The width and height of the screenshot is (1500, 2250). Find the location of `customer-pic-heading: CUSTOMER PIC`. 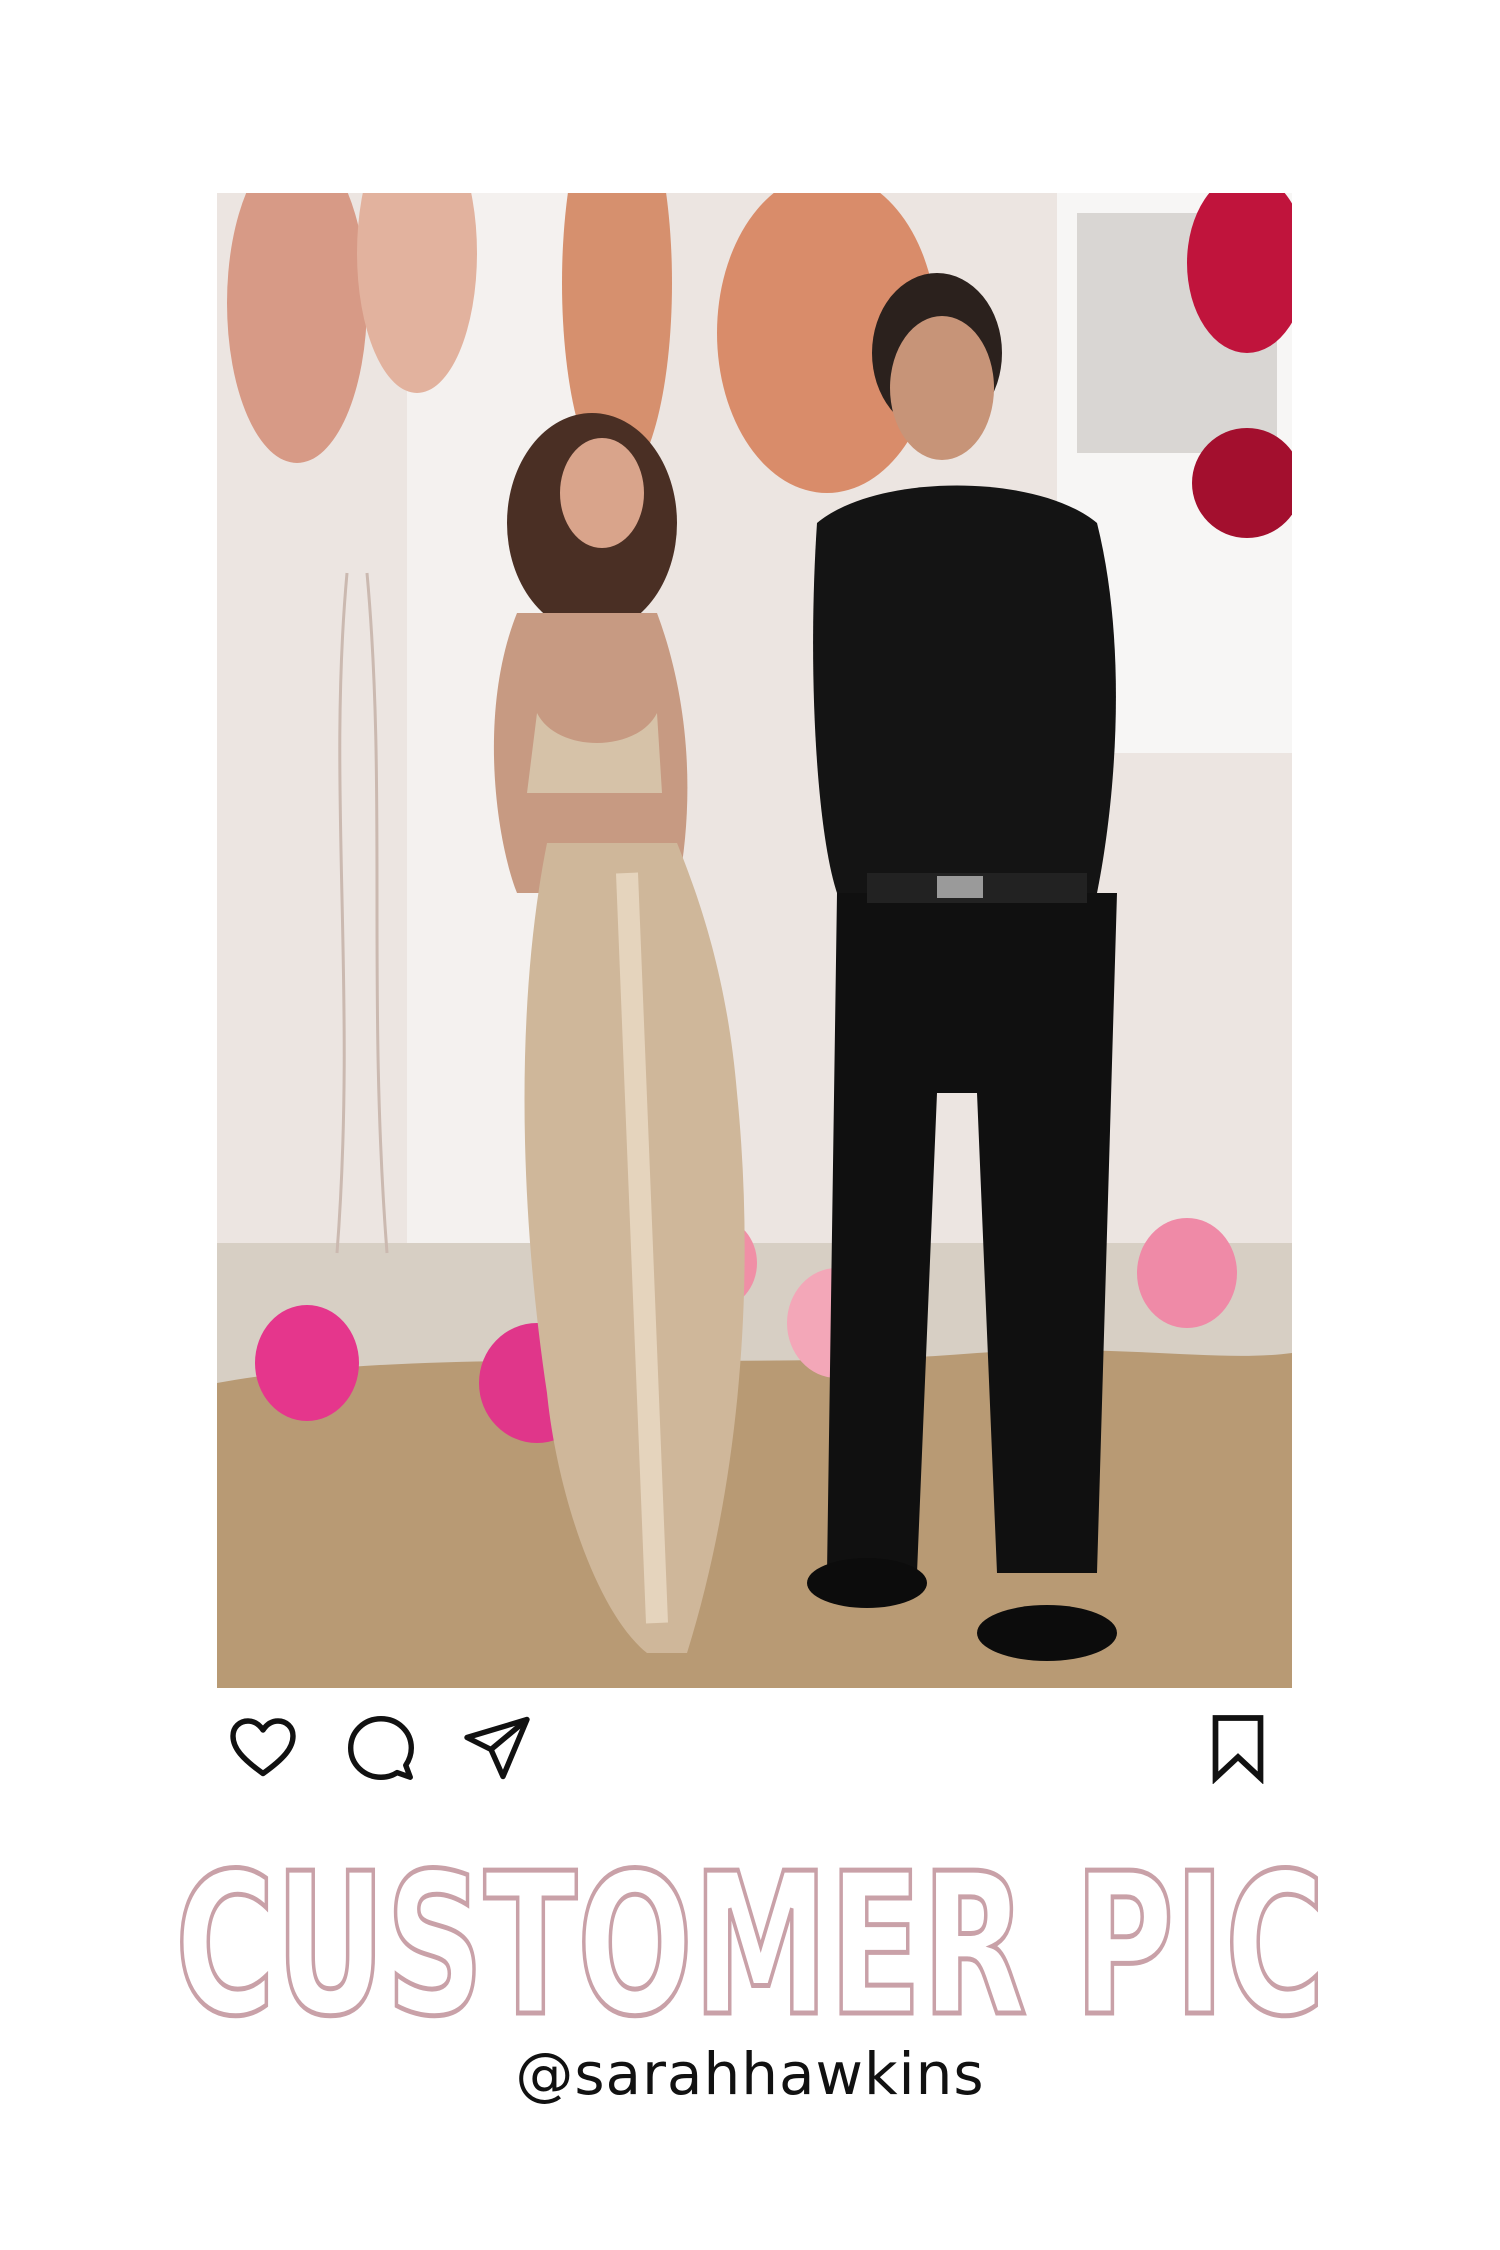

customer-pic-heading: CUSTOMER PIC is located at coordinates (750, 1945).